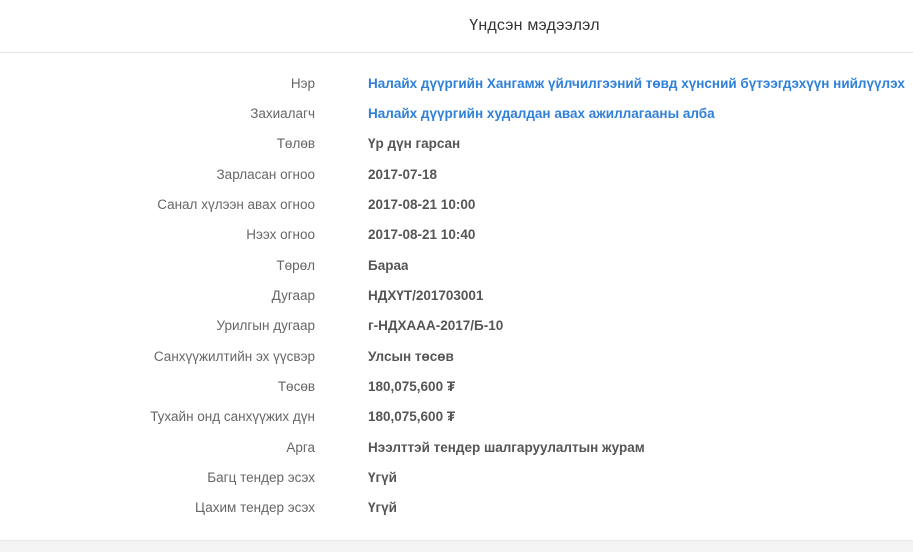  Describe the element at coordinates (456, 477) in the screenshot. I see `row-package-tender: Багц тендер эсэх Үгүй` at that location.